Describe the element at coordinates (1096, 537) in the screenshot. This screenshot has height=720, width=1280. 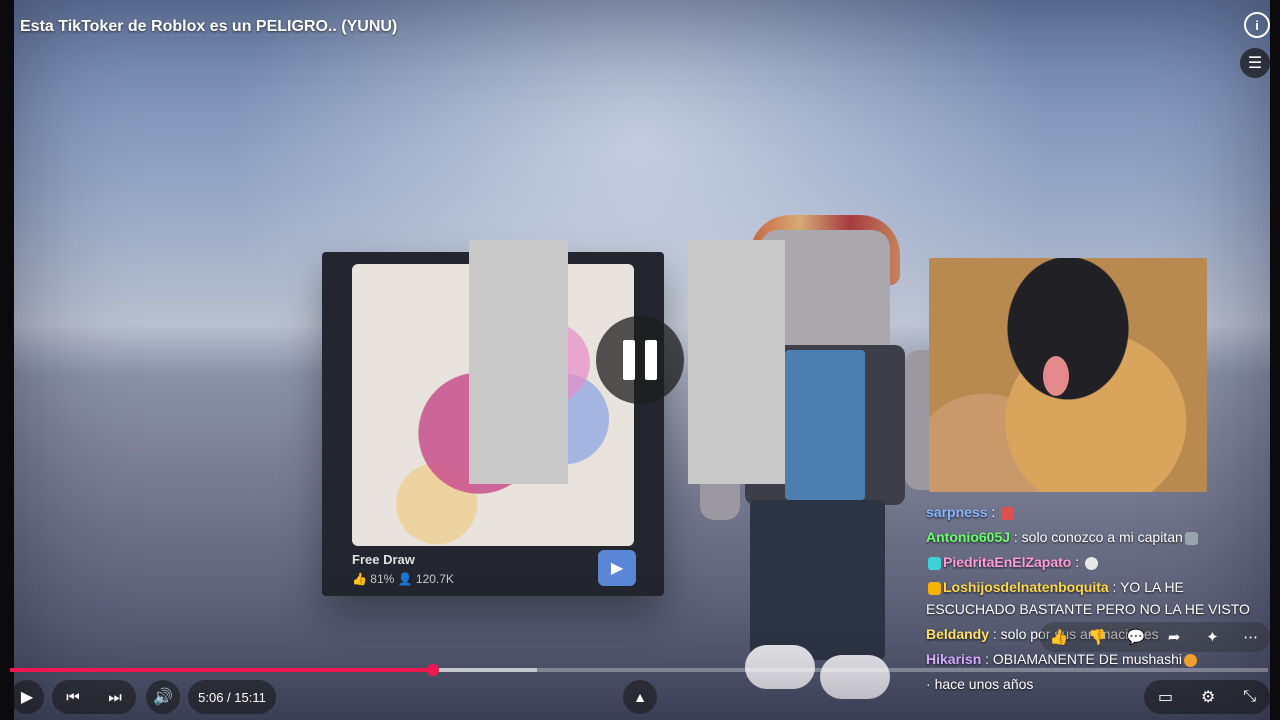
I see `chat-text: : solo conozco a mi capitan` at that location.